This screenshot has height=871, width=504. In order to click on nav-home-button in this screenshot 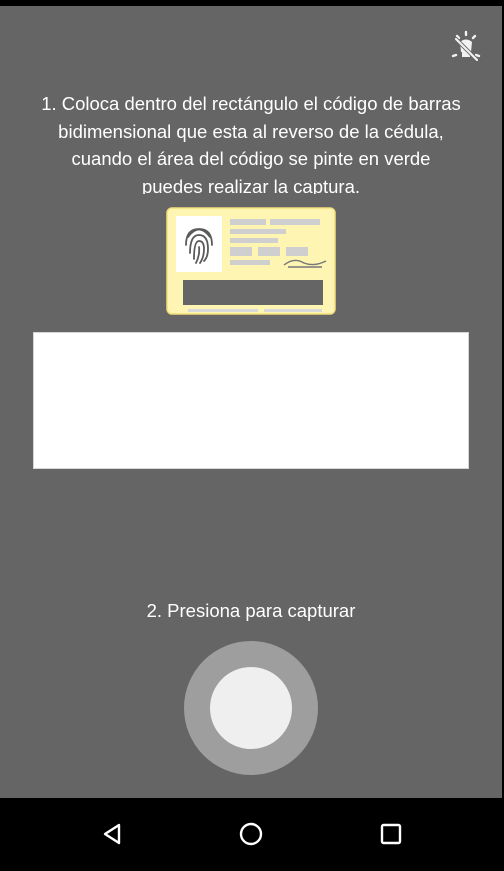, I will do `click(251, 834)`.